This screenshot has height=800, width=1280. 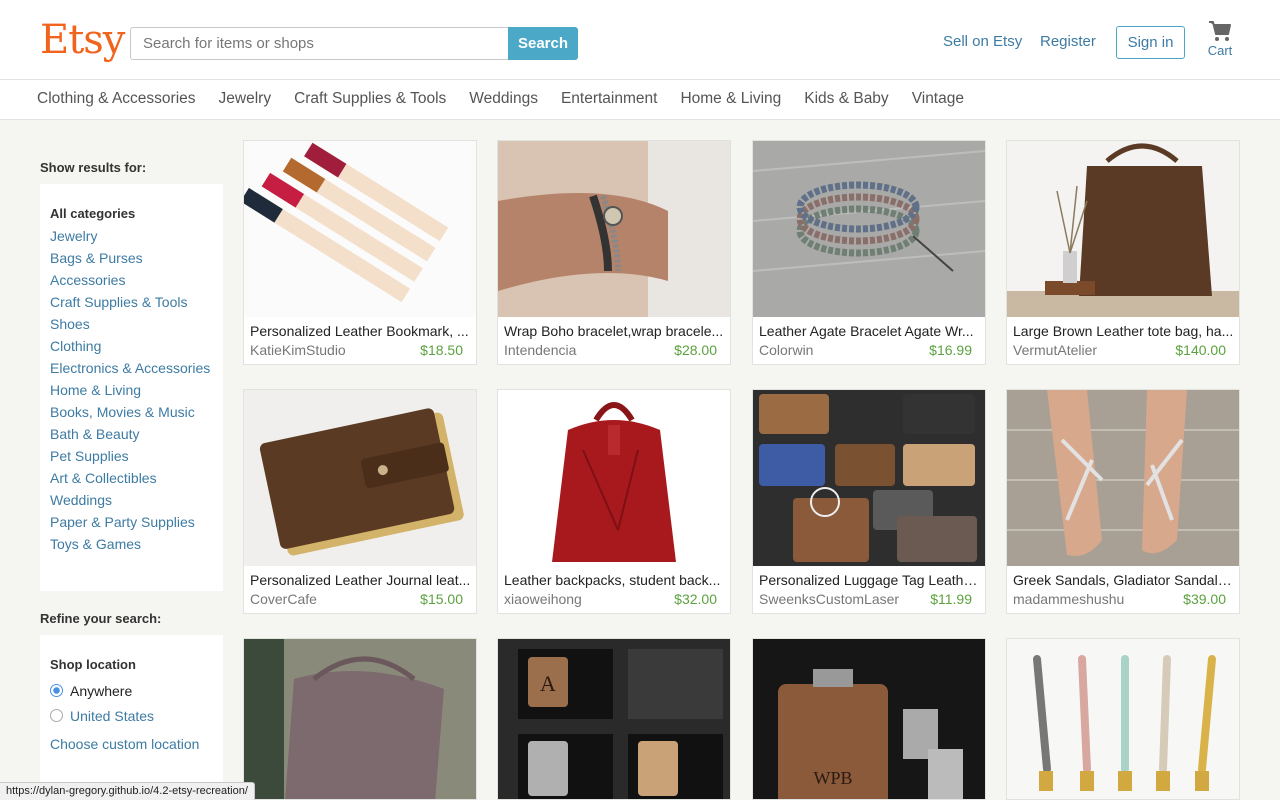 I want to click on listing-image-leather-journal, so click(x=360, y=478).